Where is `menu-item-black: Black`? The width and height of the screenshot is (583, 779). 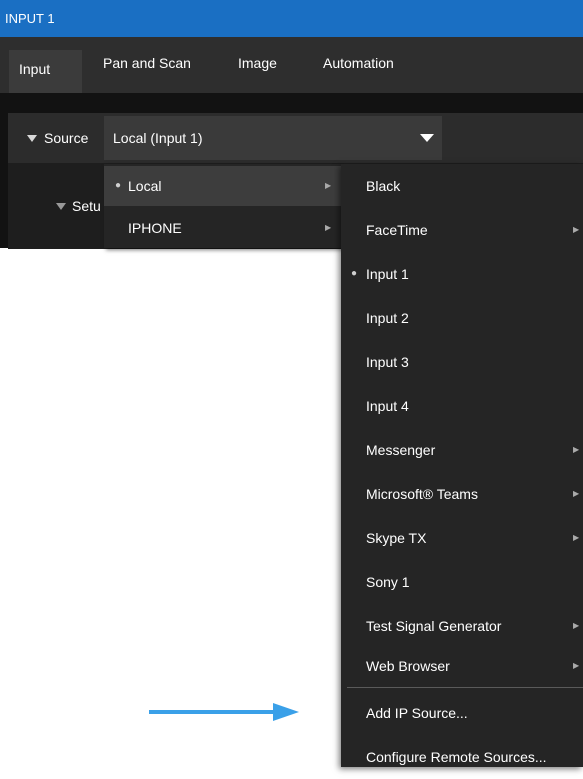 menu-item-black: Black is located at coordinates (462, 186).